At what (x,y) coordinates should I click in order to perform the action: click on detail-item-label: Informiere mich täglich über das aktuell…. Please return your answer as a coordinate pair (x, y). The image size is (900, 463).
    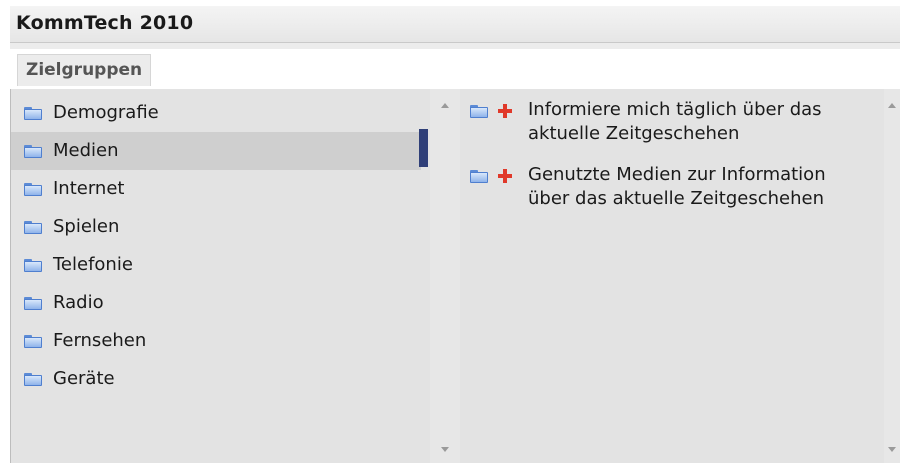
    Looking at the image, I should click on (675, 121).